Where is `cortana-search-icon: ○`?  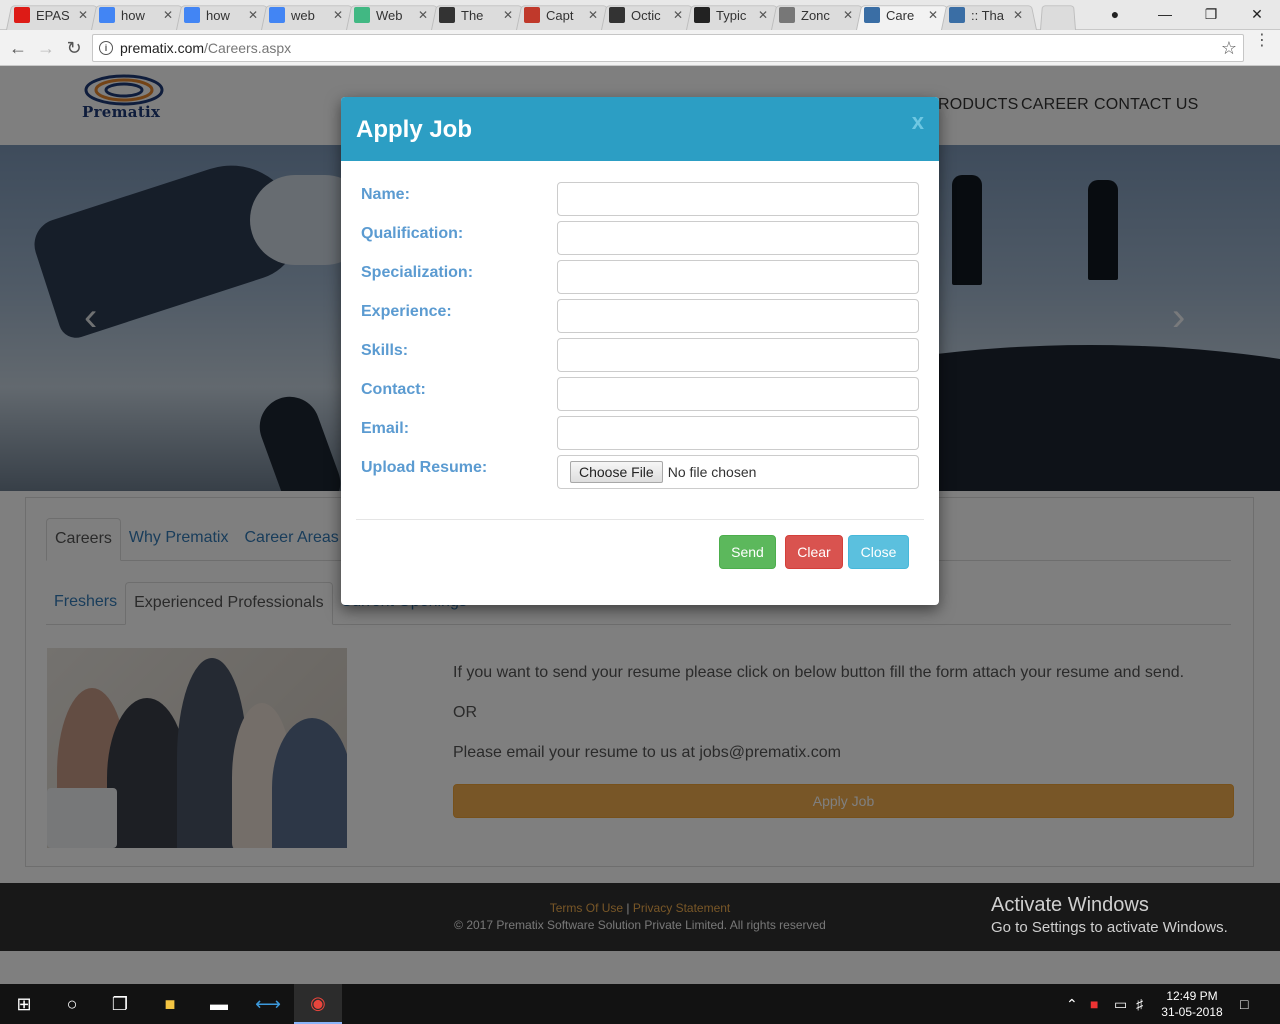
cortana-search-icon: ○ is located at coordinates (72, 1004).